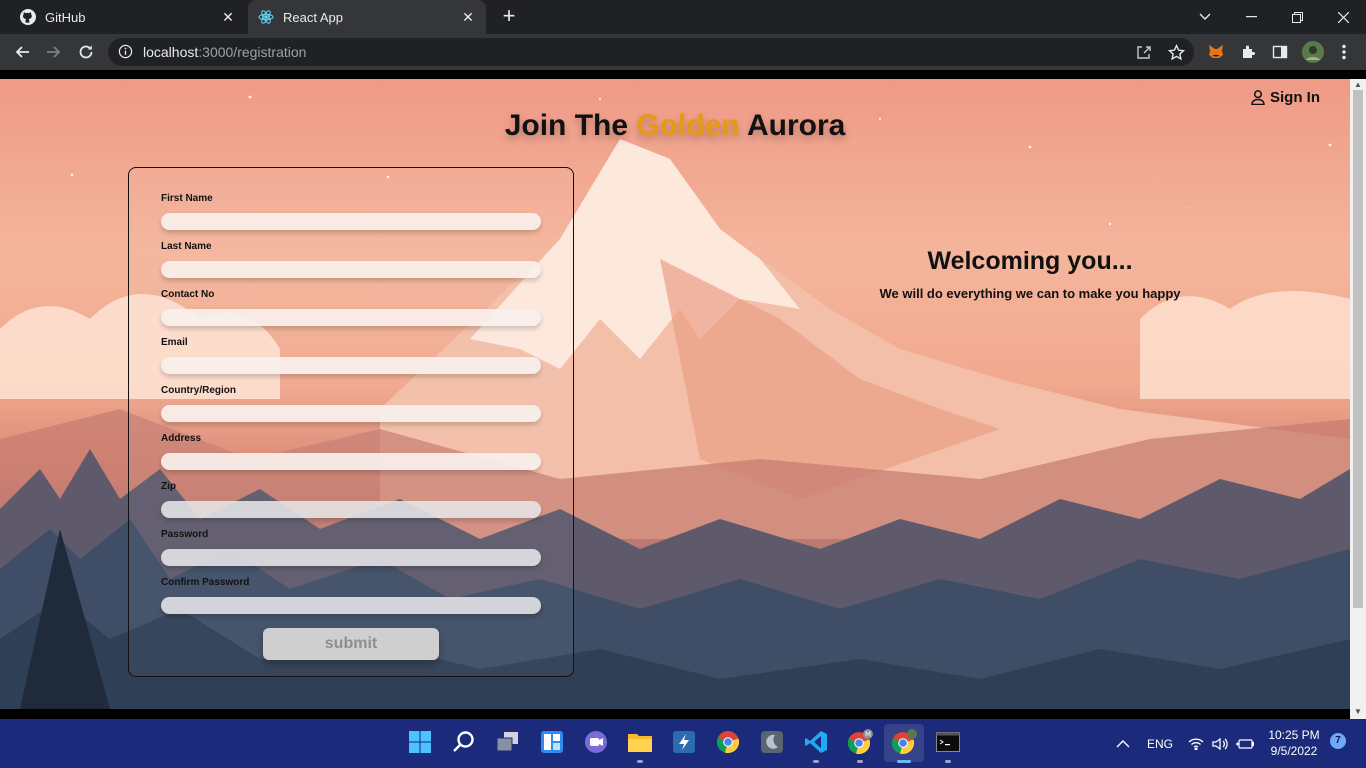  I want to click on url-text: localhost:3000/registration, so click(224, 52).